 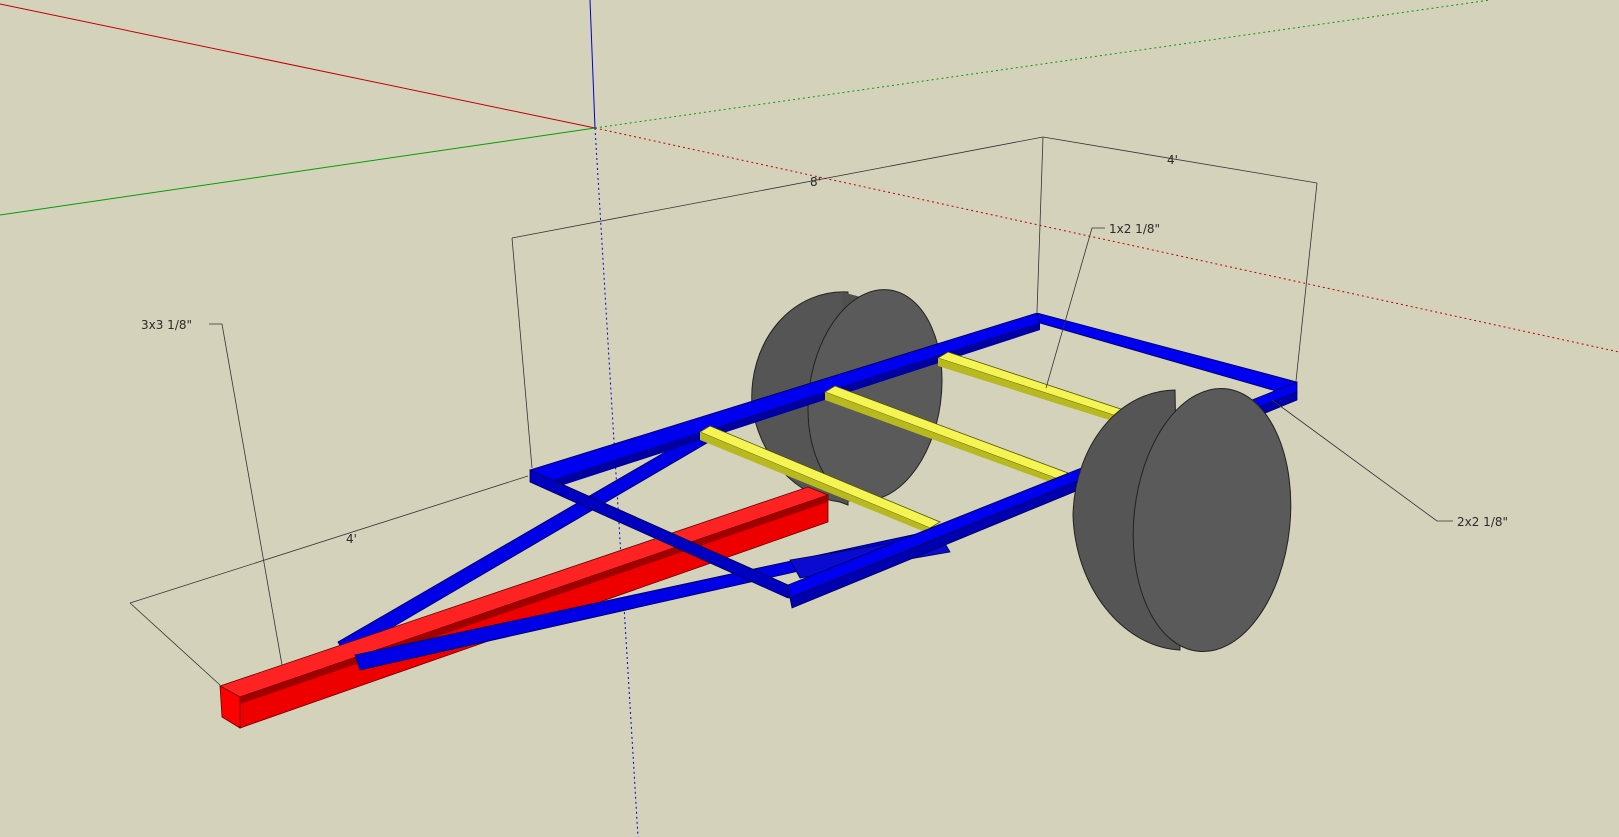 What do you see at coordinates (351, 539) in the screenshot?
I see `dim-tongue-4ft: 4'` at bounding box center [351, 539].